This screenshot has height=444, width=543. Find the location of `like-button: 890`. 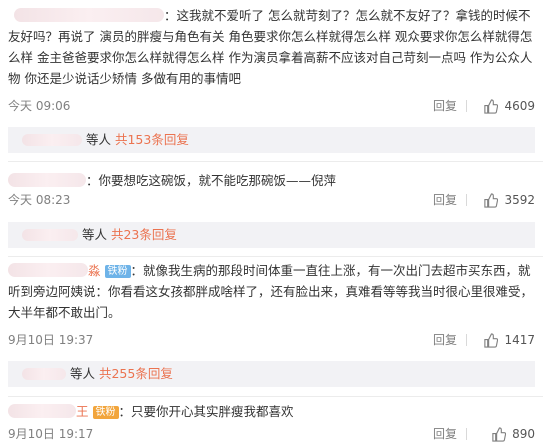

like-button: 890 is located at coordinates (513, 434).